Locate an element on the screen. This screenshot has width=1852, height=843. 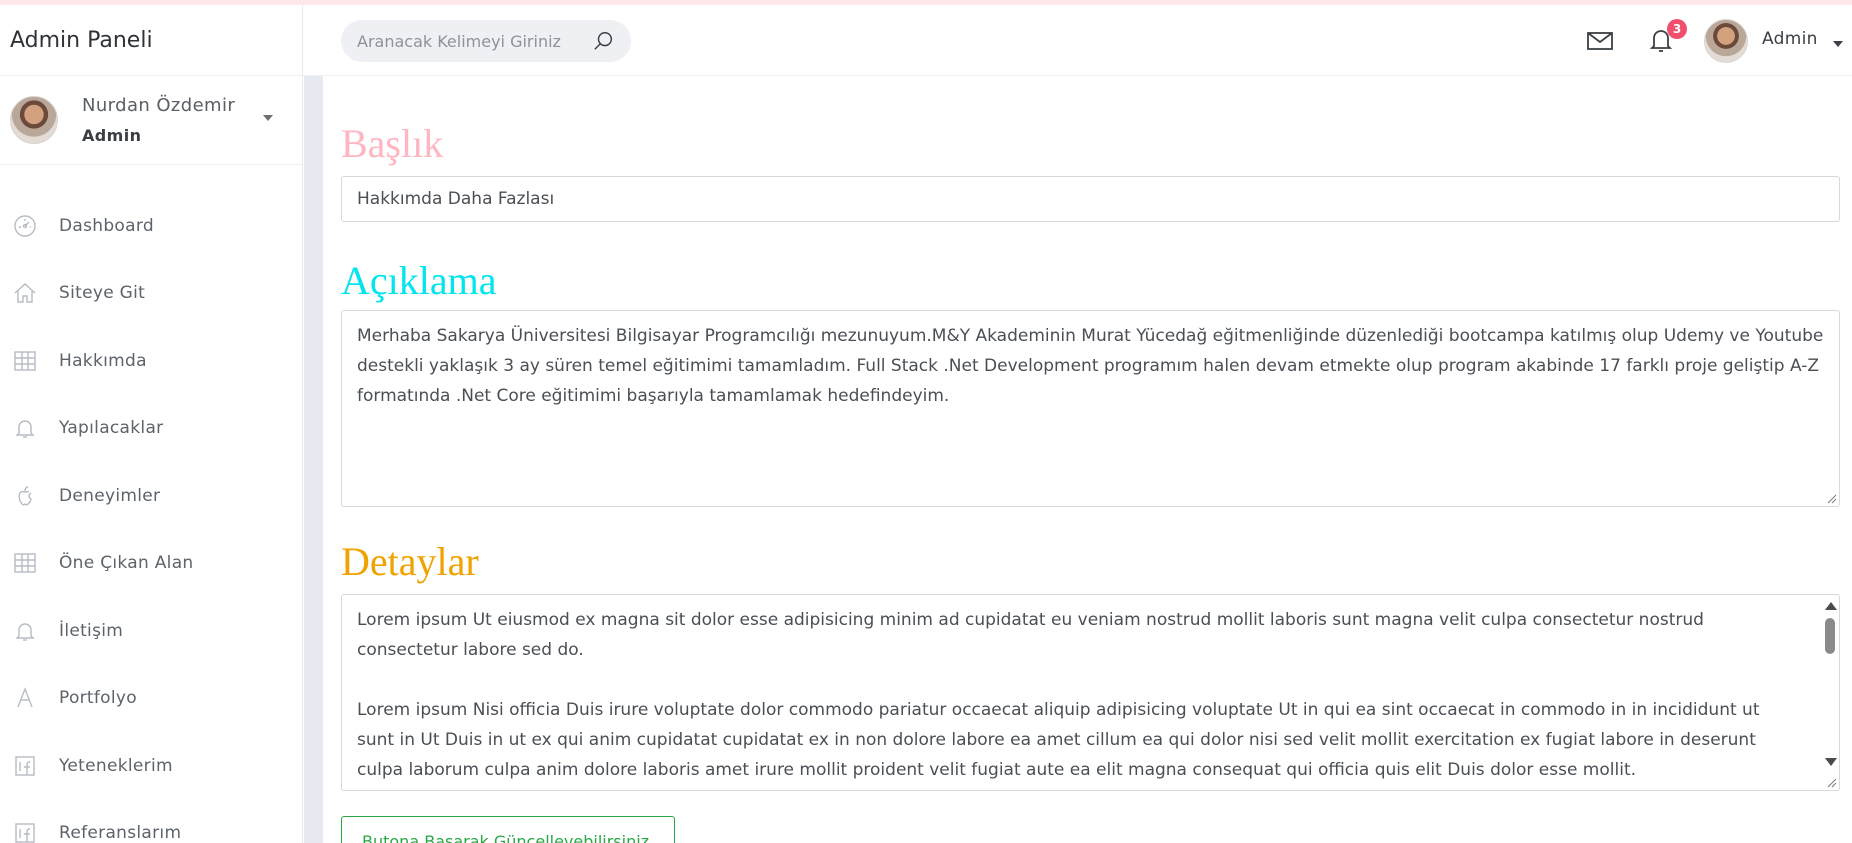
update-button: Butona Basarak Güncellevebilirsiniz is located at coordinates (508, 829).